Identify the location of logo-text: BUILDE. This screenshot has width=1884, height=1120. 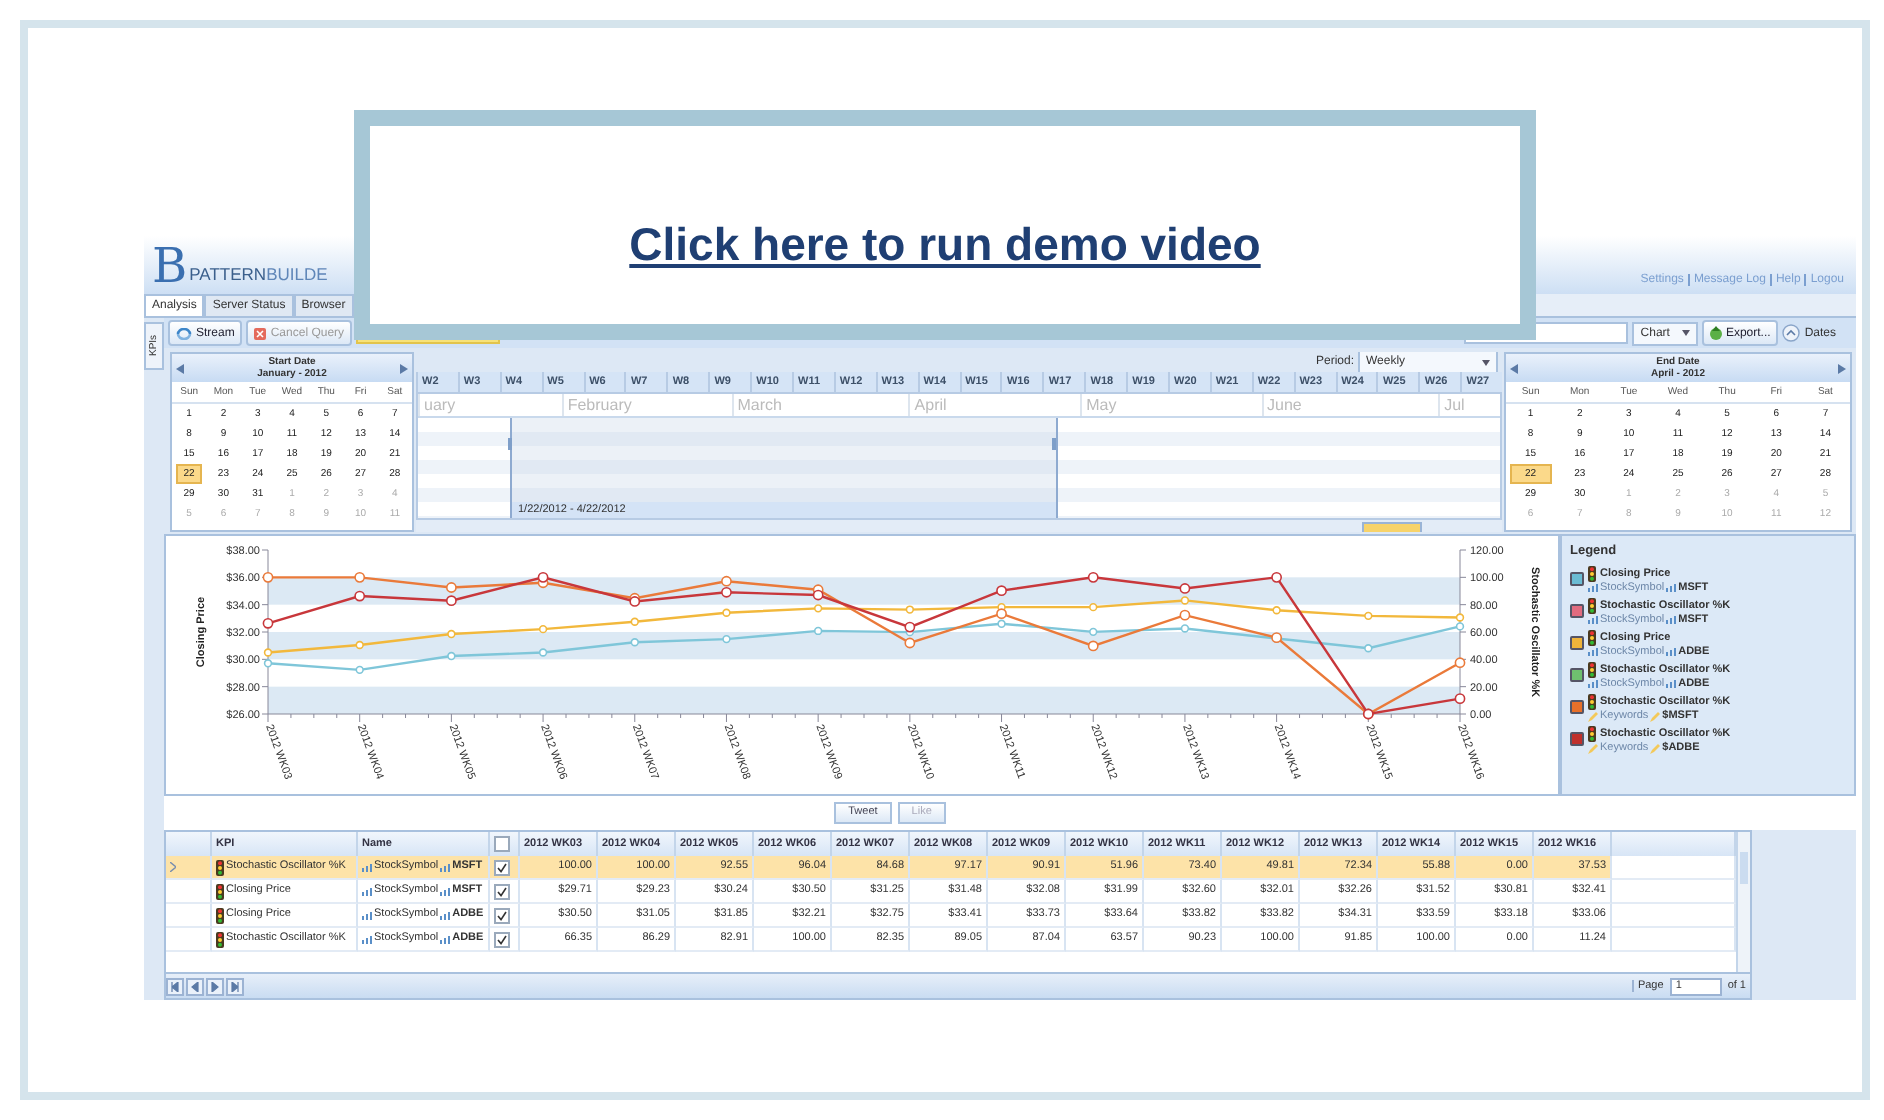
(297, 273).